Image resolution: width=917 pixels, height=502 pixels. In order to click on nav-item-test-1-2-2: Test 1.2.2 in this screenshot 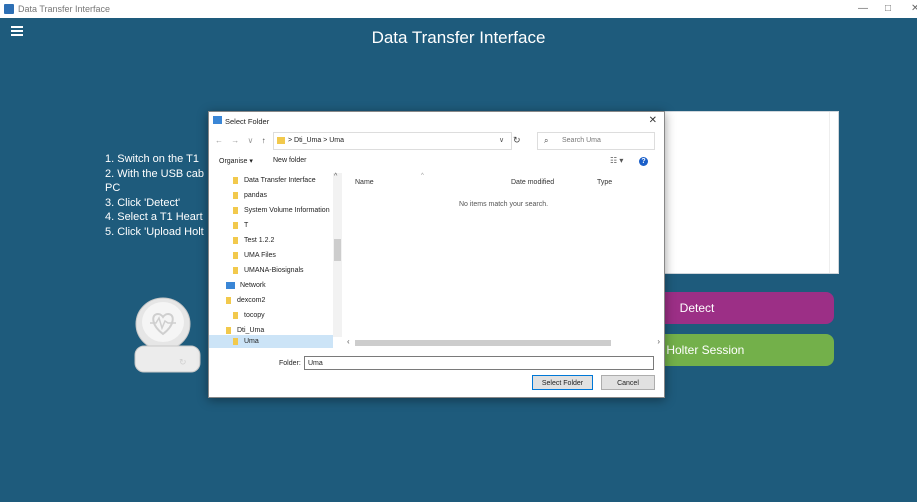, I will do `click(271, 240)`.